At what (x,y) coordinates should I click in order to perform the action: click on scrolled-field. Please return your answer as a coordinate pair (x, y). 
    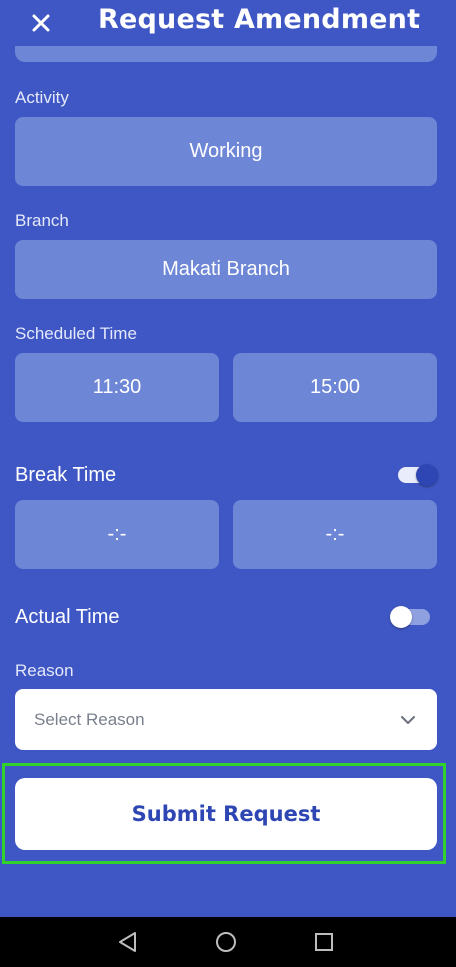
    Looking at the image, I should click on (226, 54).